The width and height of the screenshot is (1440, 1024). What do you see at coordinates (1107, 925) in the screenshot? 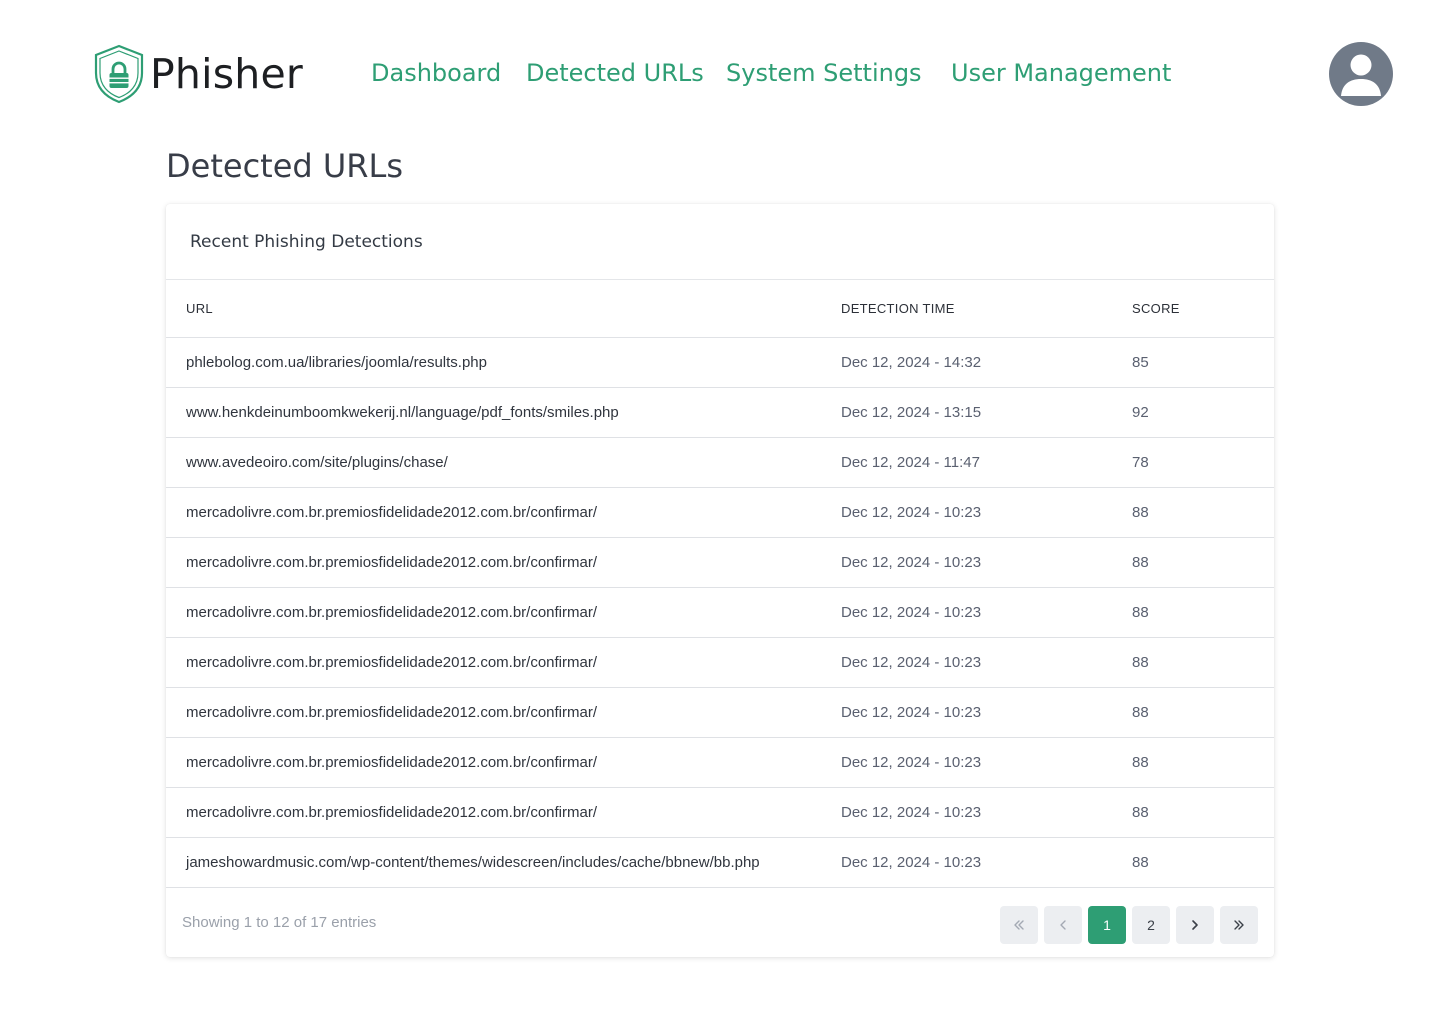
I see `page-1-button: 1` at bounding box center [1107, 925].